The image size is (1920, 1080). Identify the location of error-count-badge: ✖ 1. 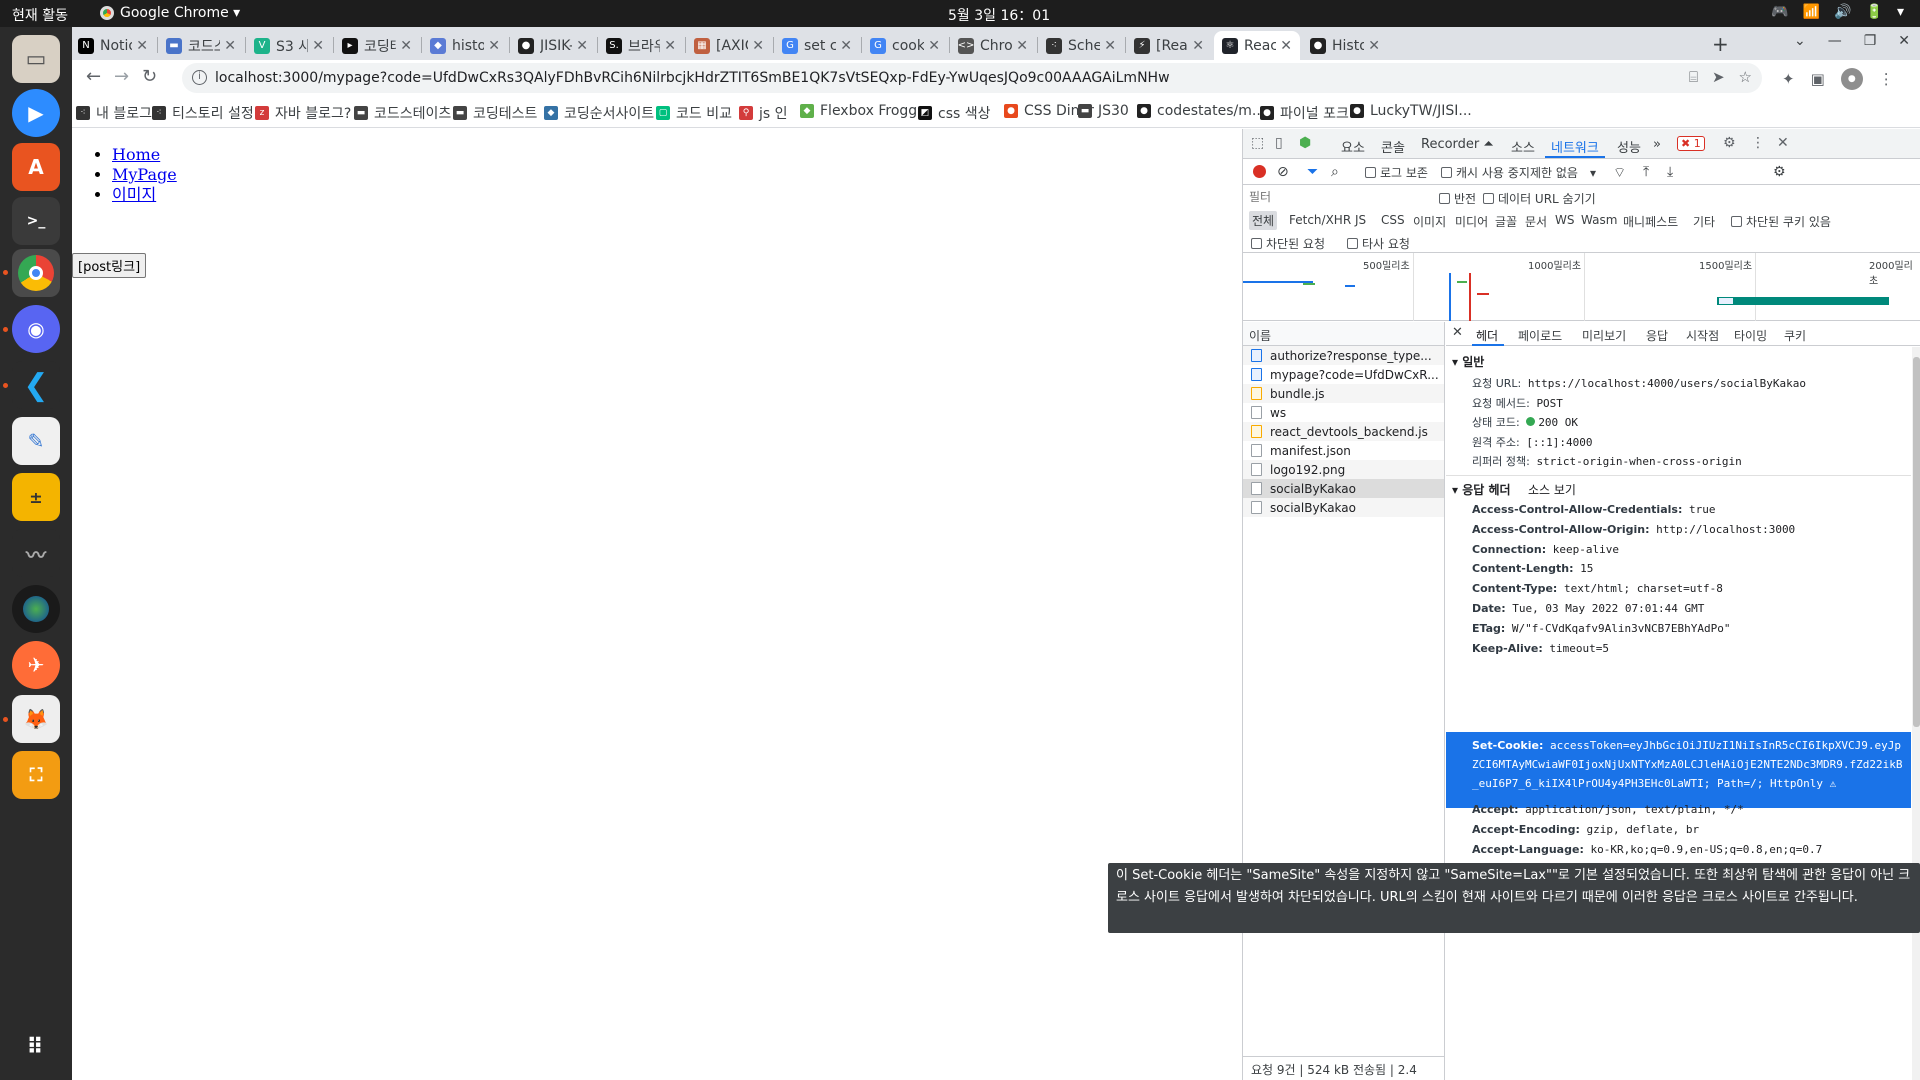
(1691, 143).